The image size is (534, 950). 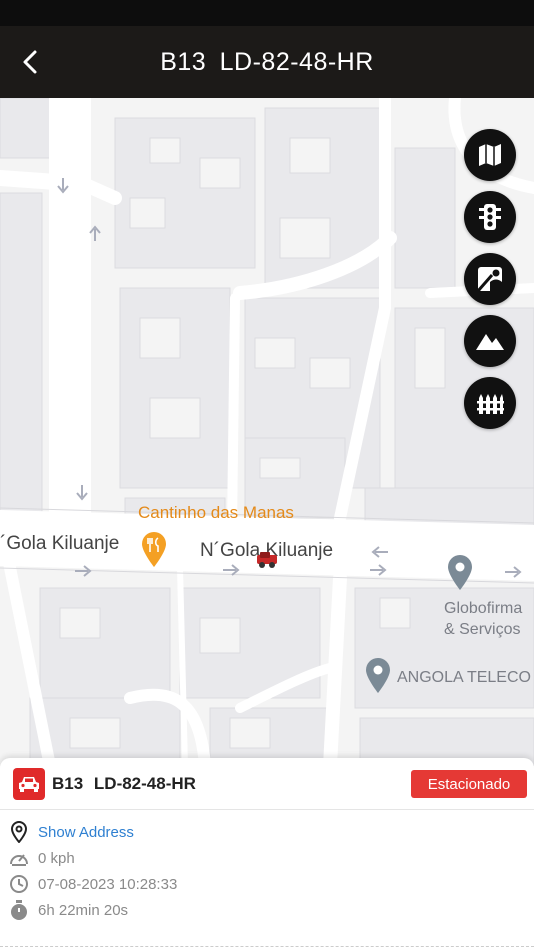 I want to click on poi-label-restaurant: Cantinho das Manas, so click(x=216, y=512).